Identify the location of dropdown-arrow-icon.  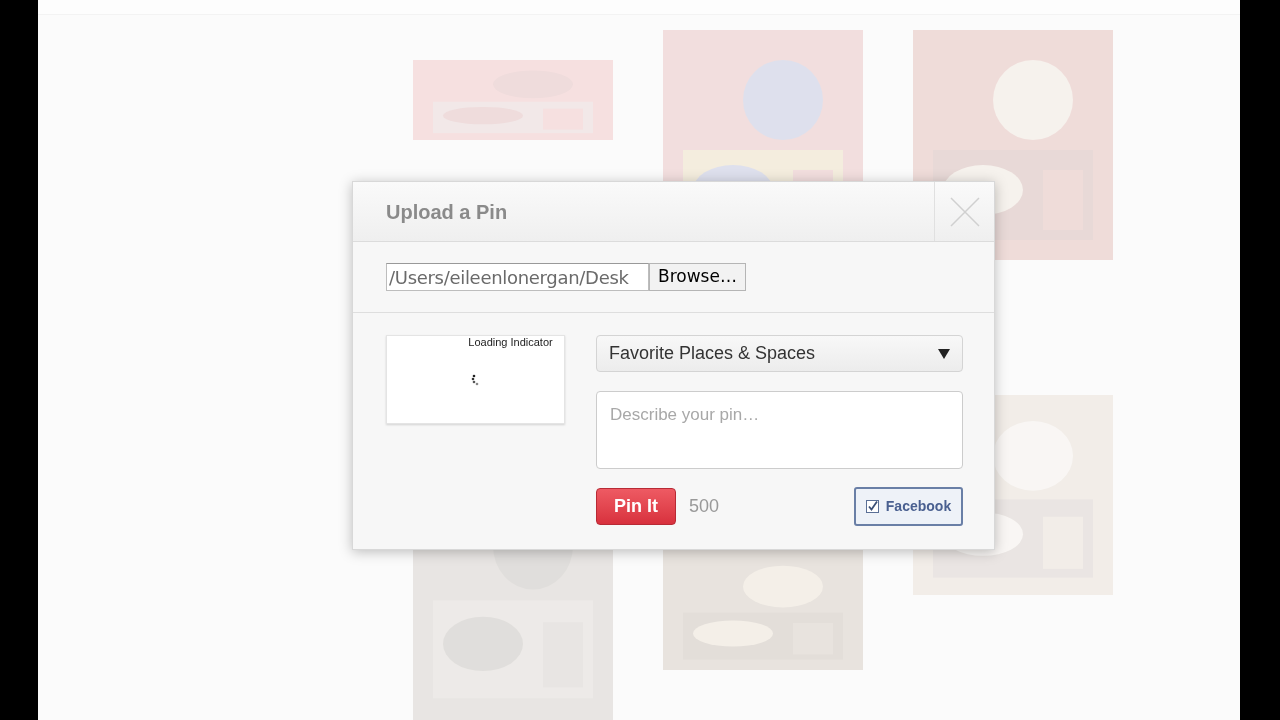
(944, 353).